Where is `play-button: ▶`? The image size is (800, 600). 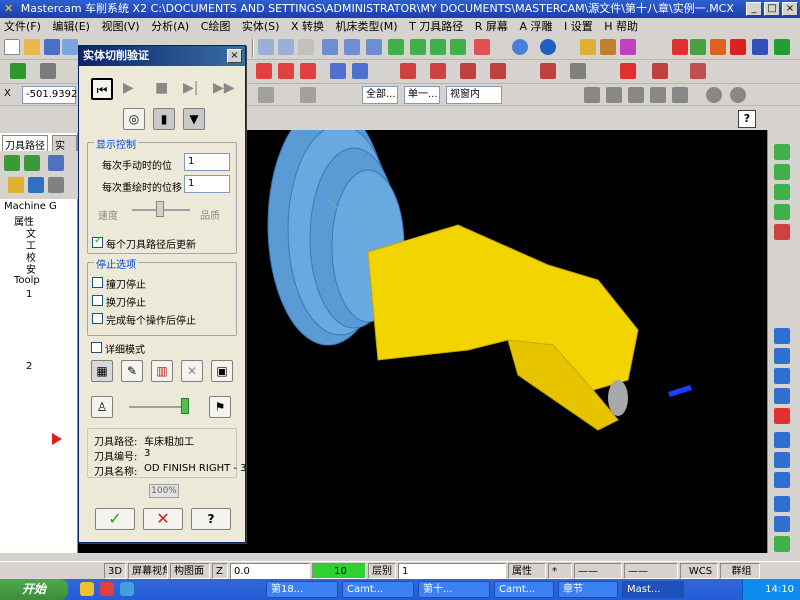
play-button: ▶ is located at coordinates (128, 88).